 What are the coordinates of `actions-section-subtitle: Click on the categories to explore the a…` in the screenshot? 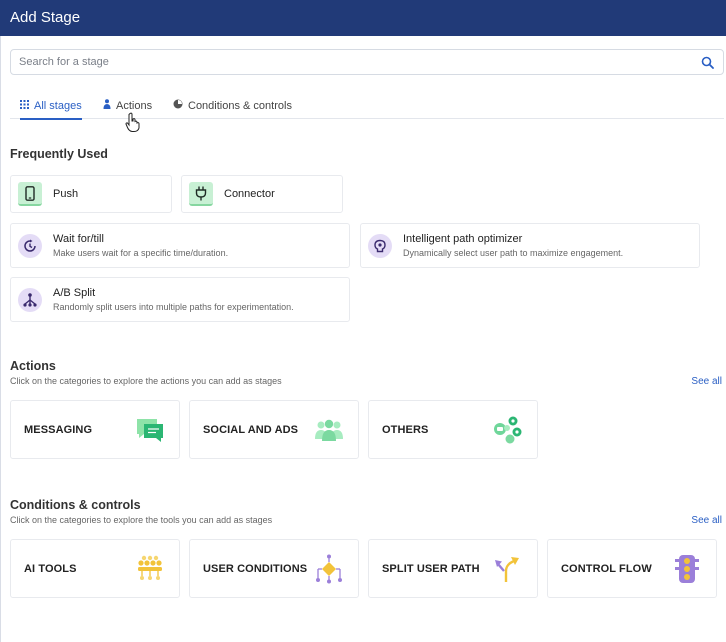 It's located at (146, 381).